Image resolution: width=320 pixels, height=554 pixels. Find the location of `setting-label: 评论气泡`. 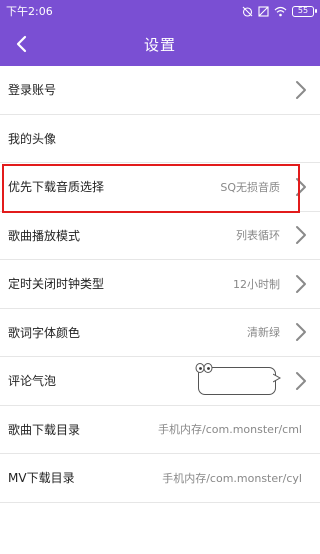

setting-label: 评论气泡 is located at coordinates (32, 381).